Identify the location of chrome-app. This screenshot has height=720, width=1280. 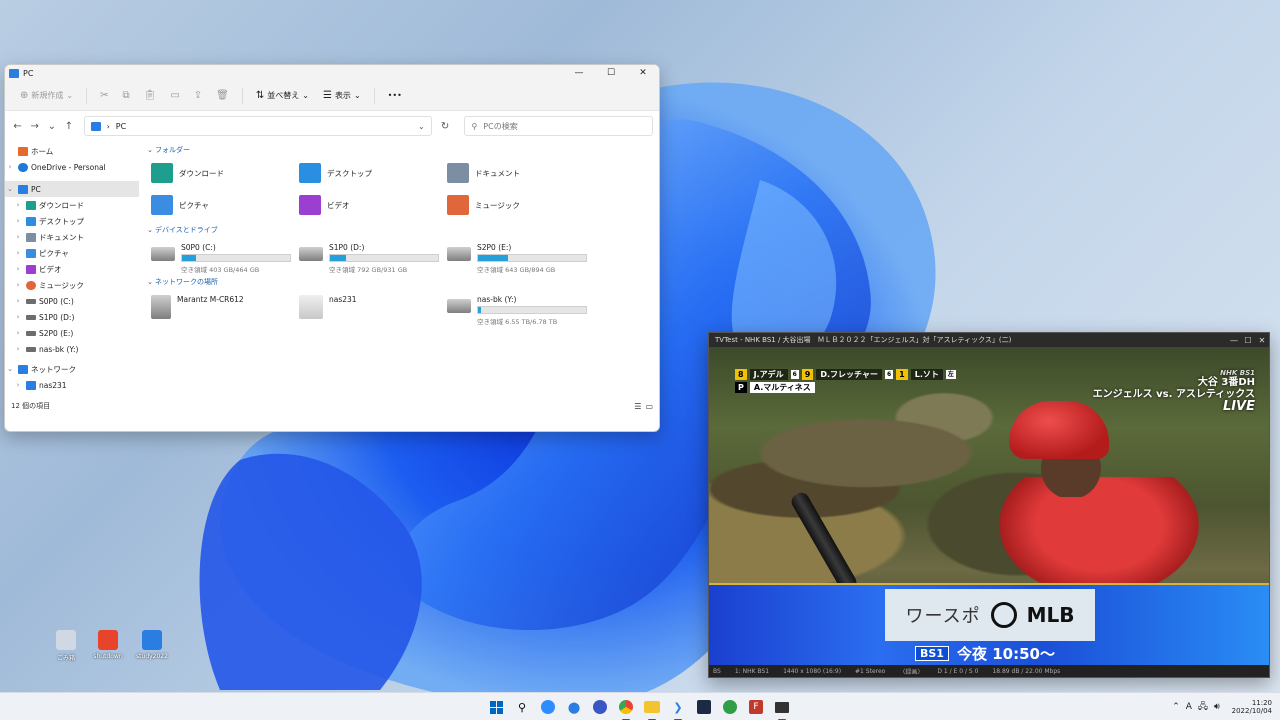
(626, 708).